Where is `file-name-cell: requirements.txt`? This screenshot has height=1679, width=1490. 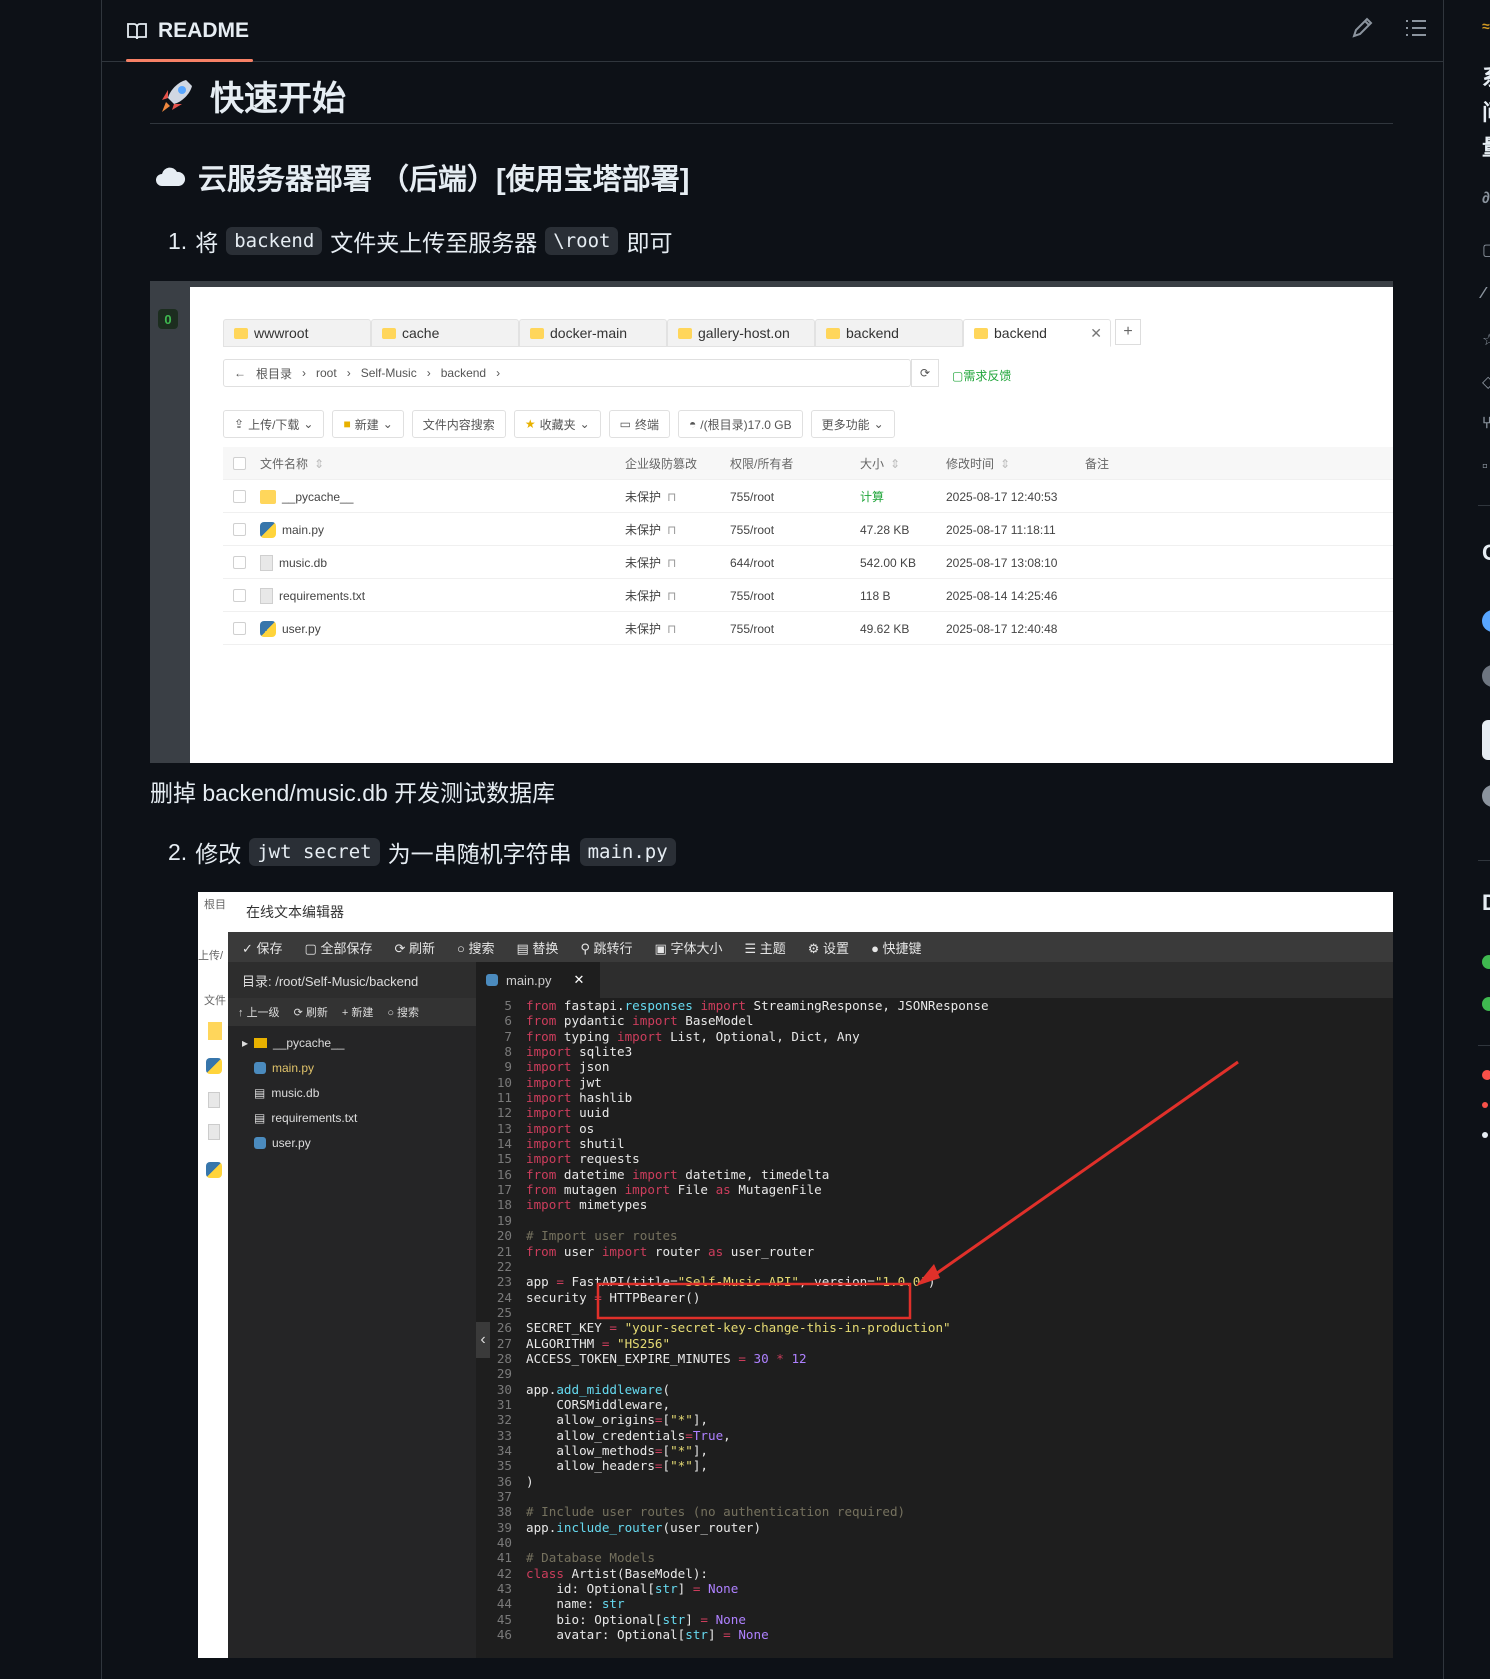 file-name-cell: requirements.txt is located at coordinates (312, 595).